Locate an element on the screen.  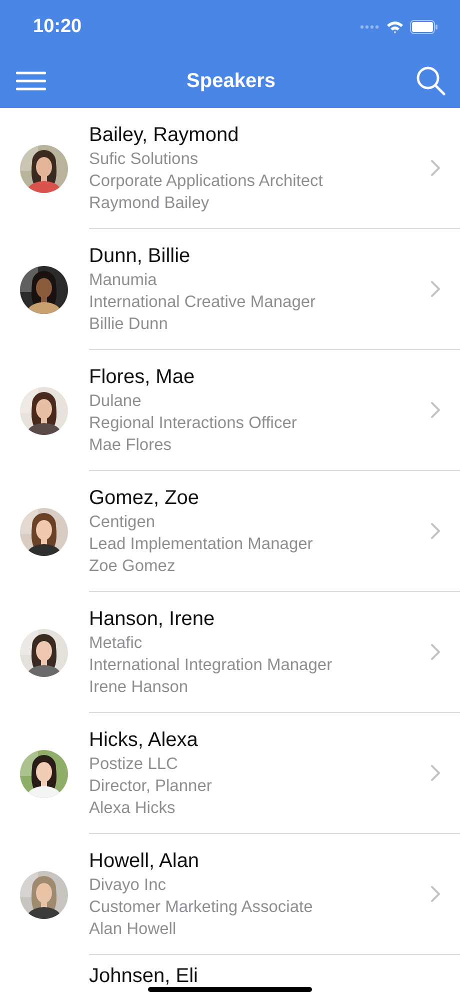
status-time: 10:20 is located at coordinates (57, 27).